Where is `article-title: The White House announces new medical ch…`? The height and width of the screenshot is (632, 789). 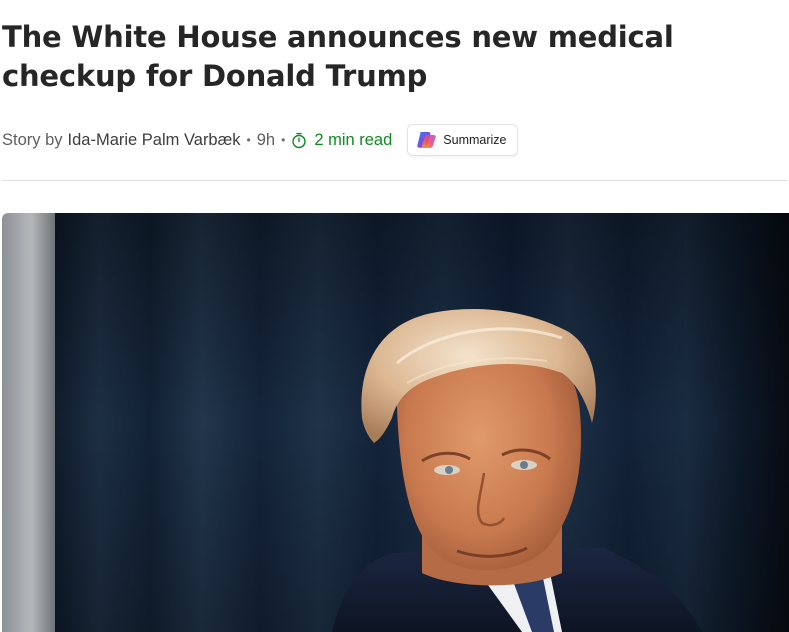 article-title: The White House announces new medical ch… is located at coordinates (338, 56).